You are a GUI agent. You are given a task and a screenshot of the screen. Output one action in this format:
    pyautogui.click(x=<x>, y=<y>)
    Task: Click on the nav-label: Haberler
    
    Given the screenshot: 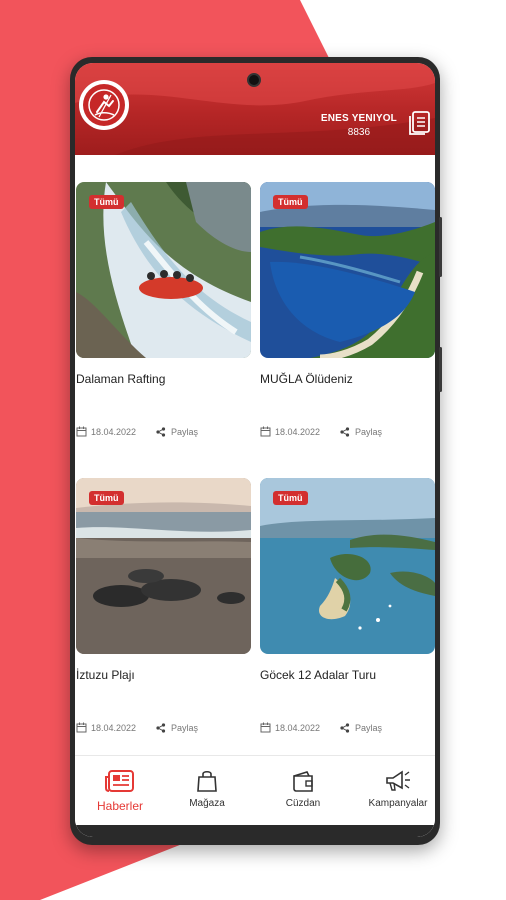 What is the action you would take?
    pyautogui.click(x=120, y=806)
    